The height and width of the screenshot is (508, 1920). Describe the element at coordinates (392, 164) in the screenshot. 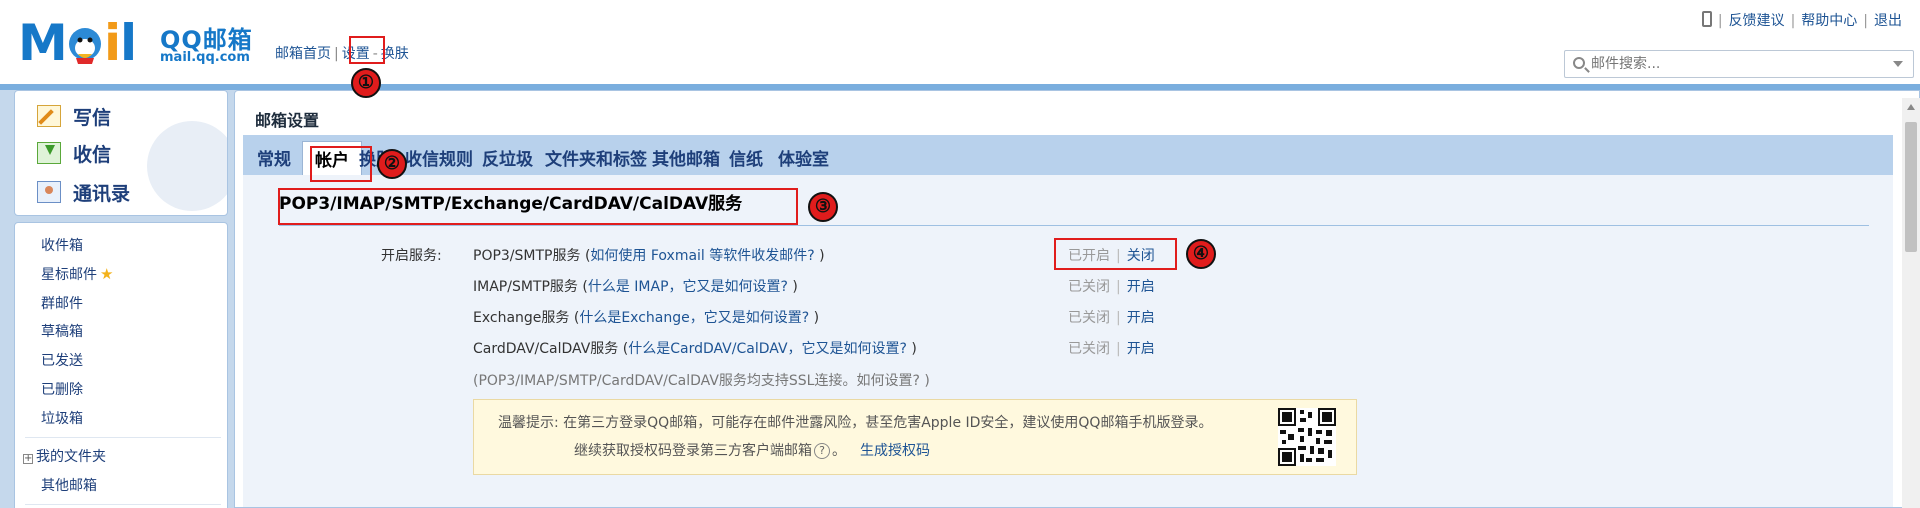

I see `annotation-number-2: ②` at that location.